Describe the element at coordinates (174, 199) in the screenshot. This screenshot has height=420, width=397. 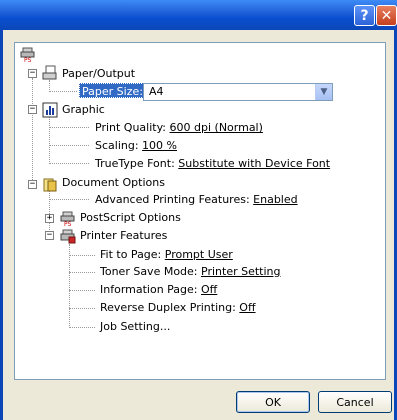
I see `advanced-printing-label: Advanced Printing Features:` at that location.